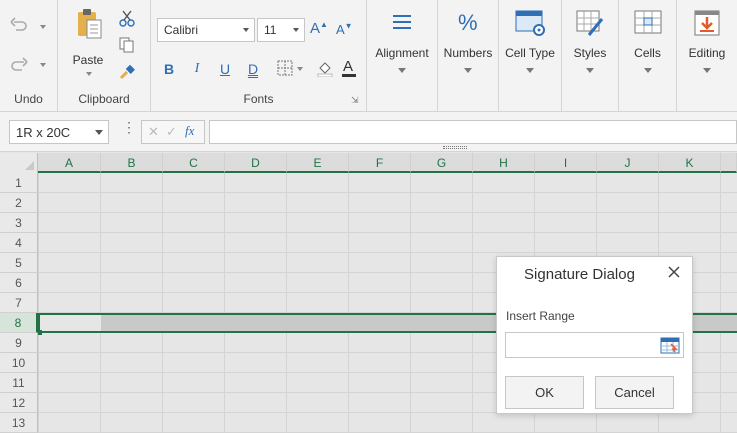  Describe the element at coordinates (707, 23) in the screenshot. I see `editing-icon` at that location.